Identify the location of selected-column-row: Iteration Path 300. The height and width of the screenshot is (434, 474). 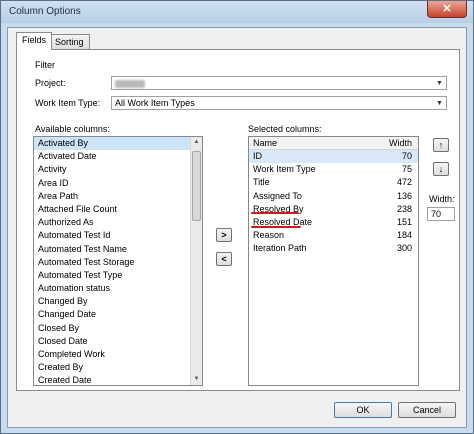
(333, 248).